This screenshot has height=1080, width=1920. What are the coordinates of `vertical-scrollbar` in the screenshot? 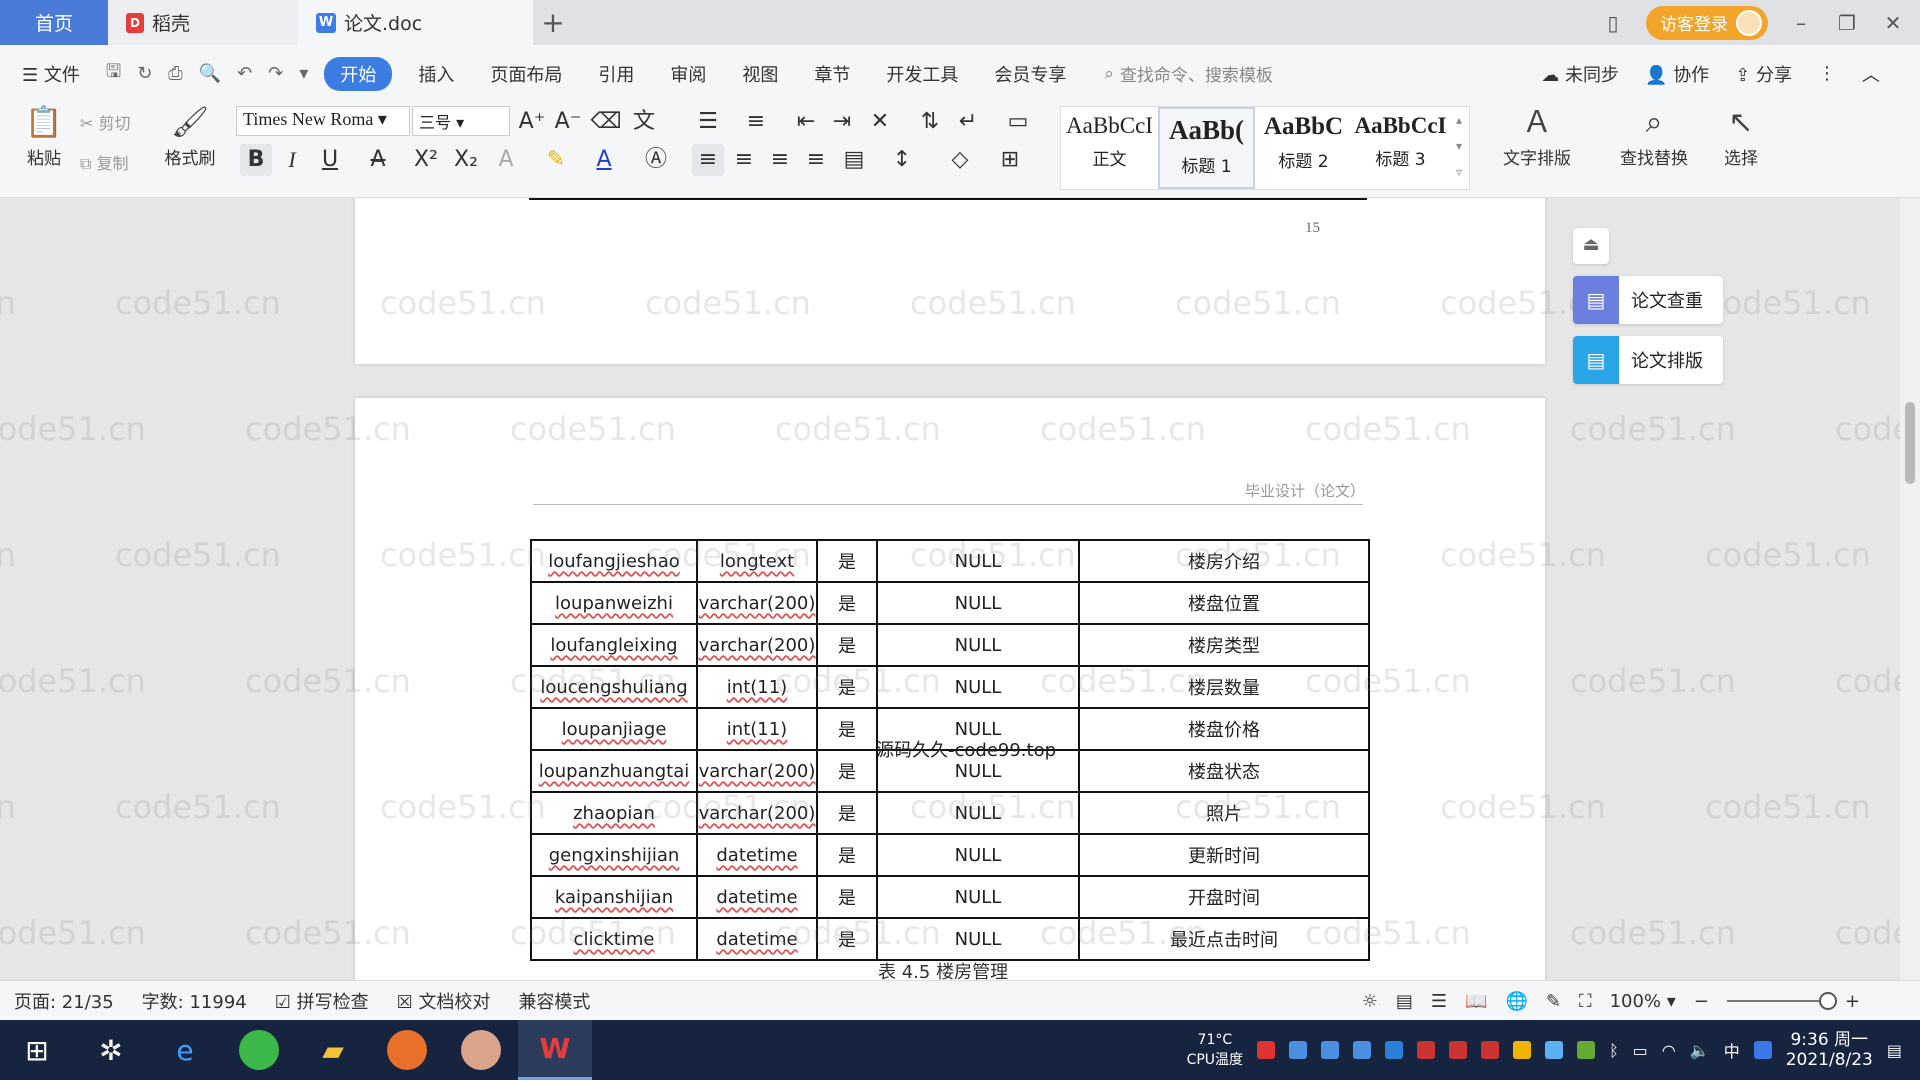 It's located at (1910, 589).